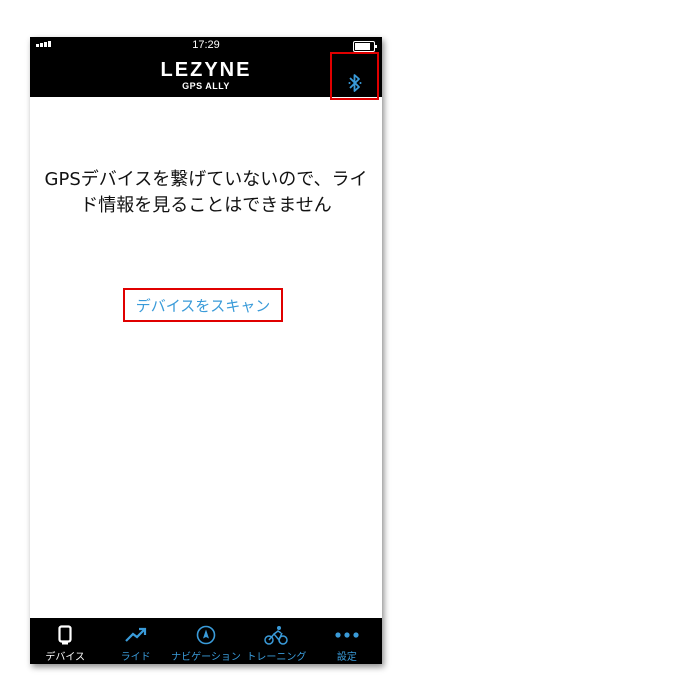  I want to click on more-dots-icon, so click(347, 635).